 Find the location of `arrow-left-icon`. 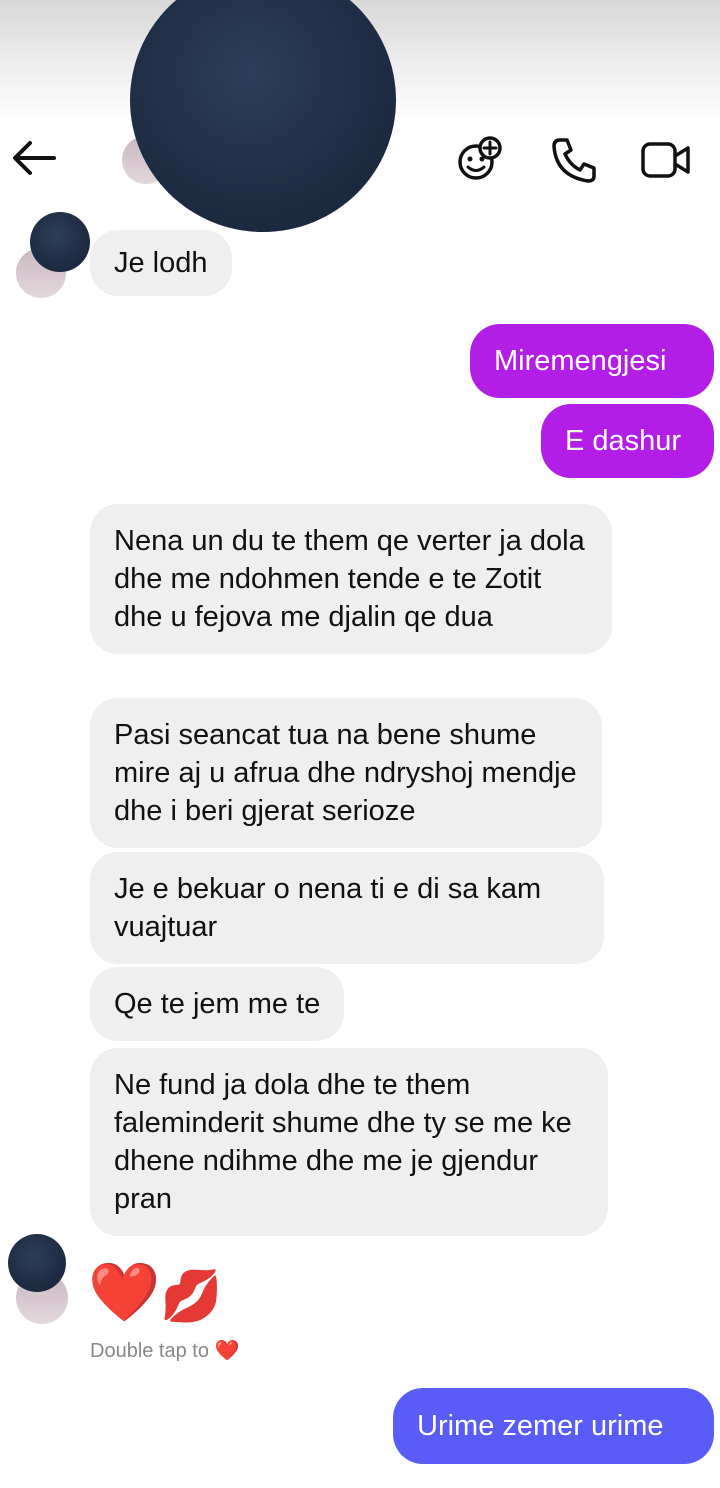

arrow-left-icon is located at coordinates (34, 158).